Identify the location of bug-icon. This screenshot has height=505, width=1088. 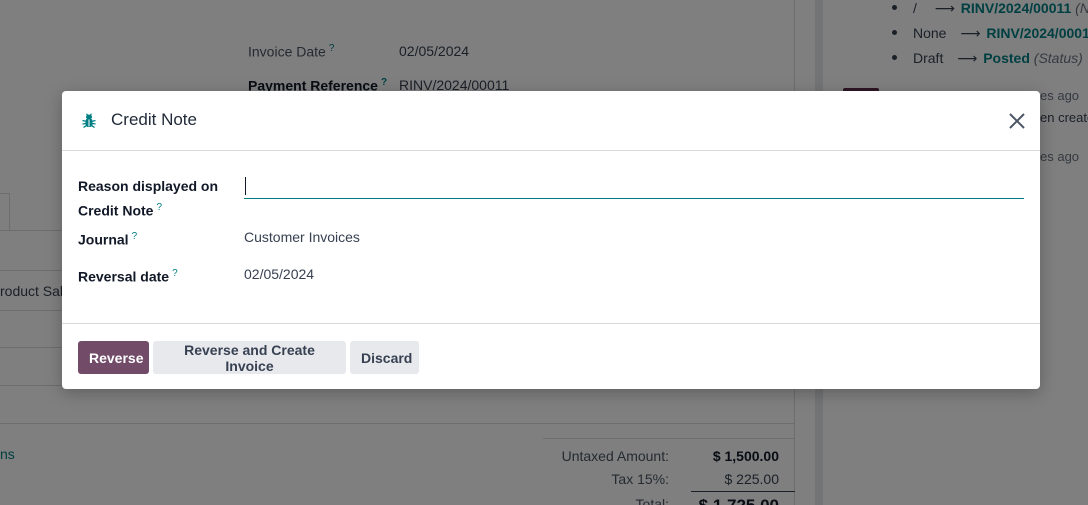
(89, 121).